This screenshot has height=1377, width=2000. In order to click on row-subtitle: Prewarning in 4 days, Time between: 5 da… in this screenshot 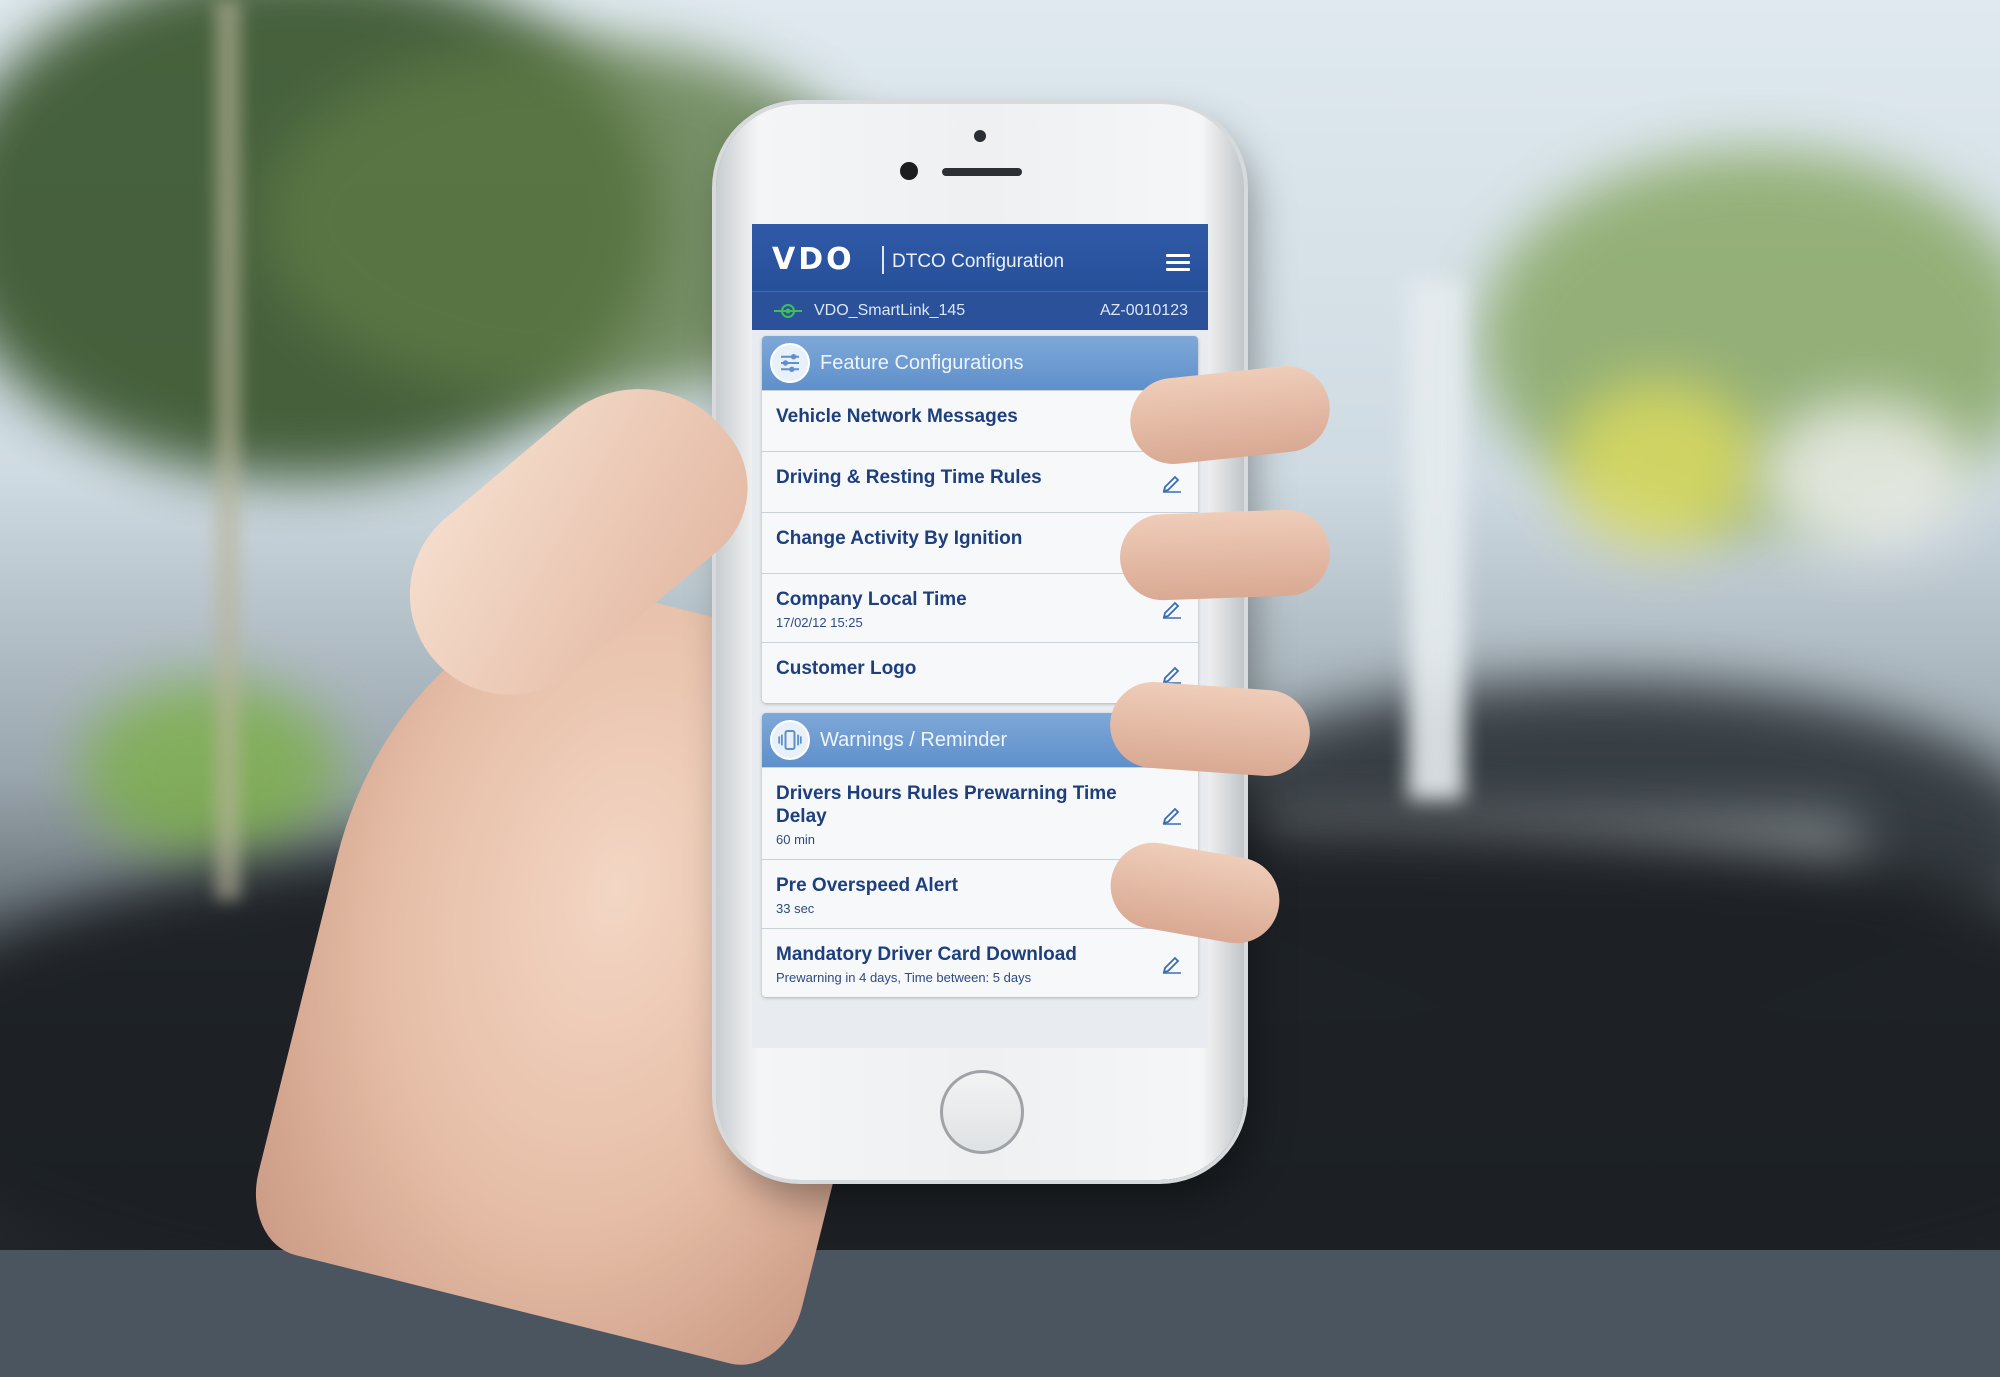, I will do `click(904, 977)`.